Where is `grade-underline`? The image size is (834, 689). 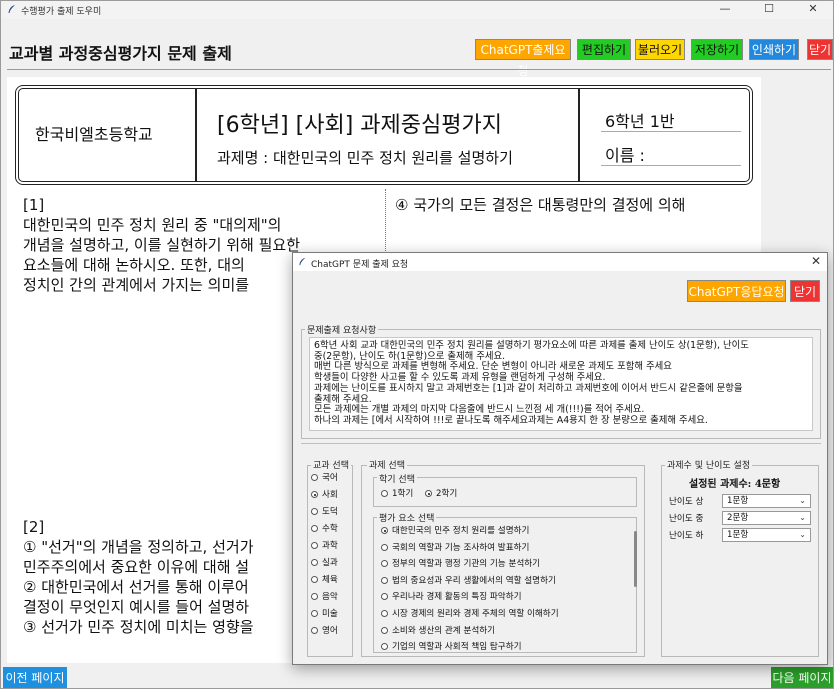
grade-underline is located at coordinates (671, 131).